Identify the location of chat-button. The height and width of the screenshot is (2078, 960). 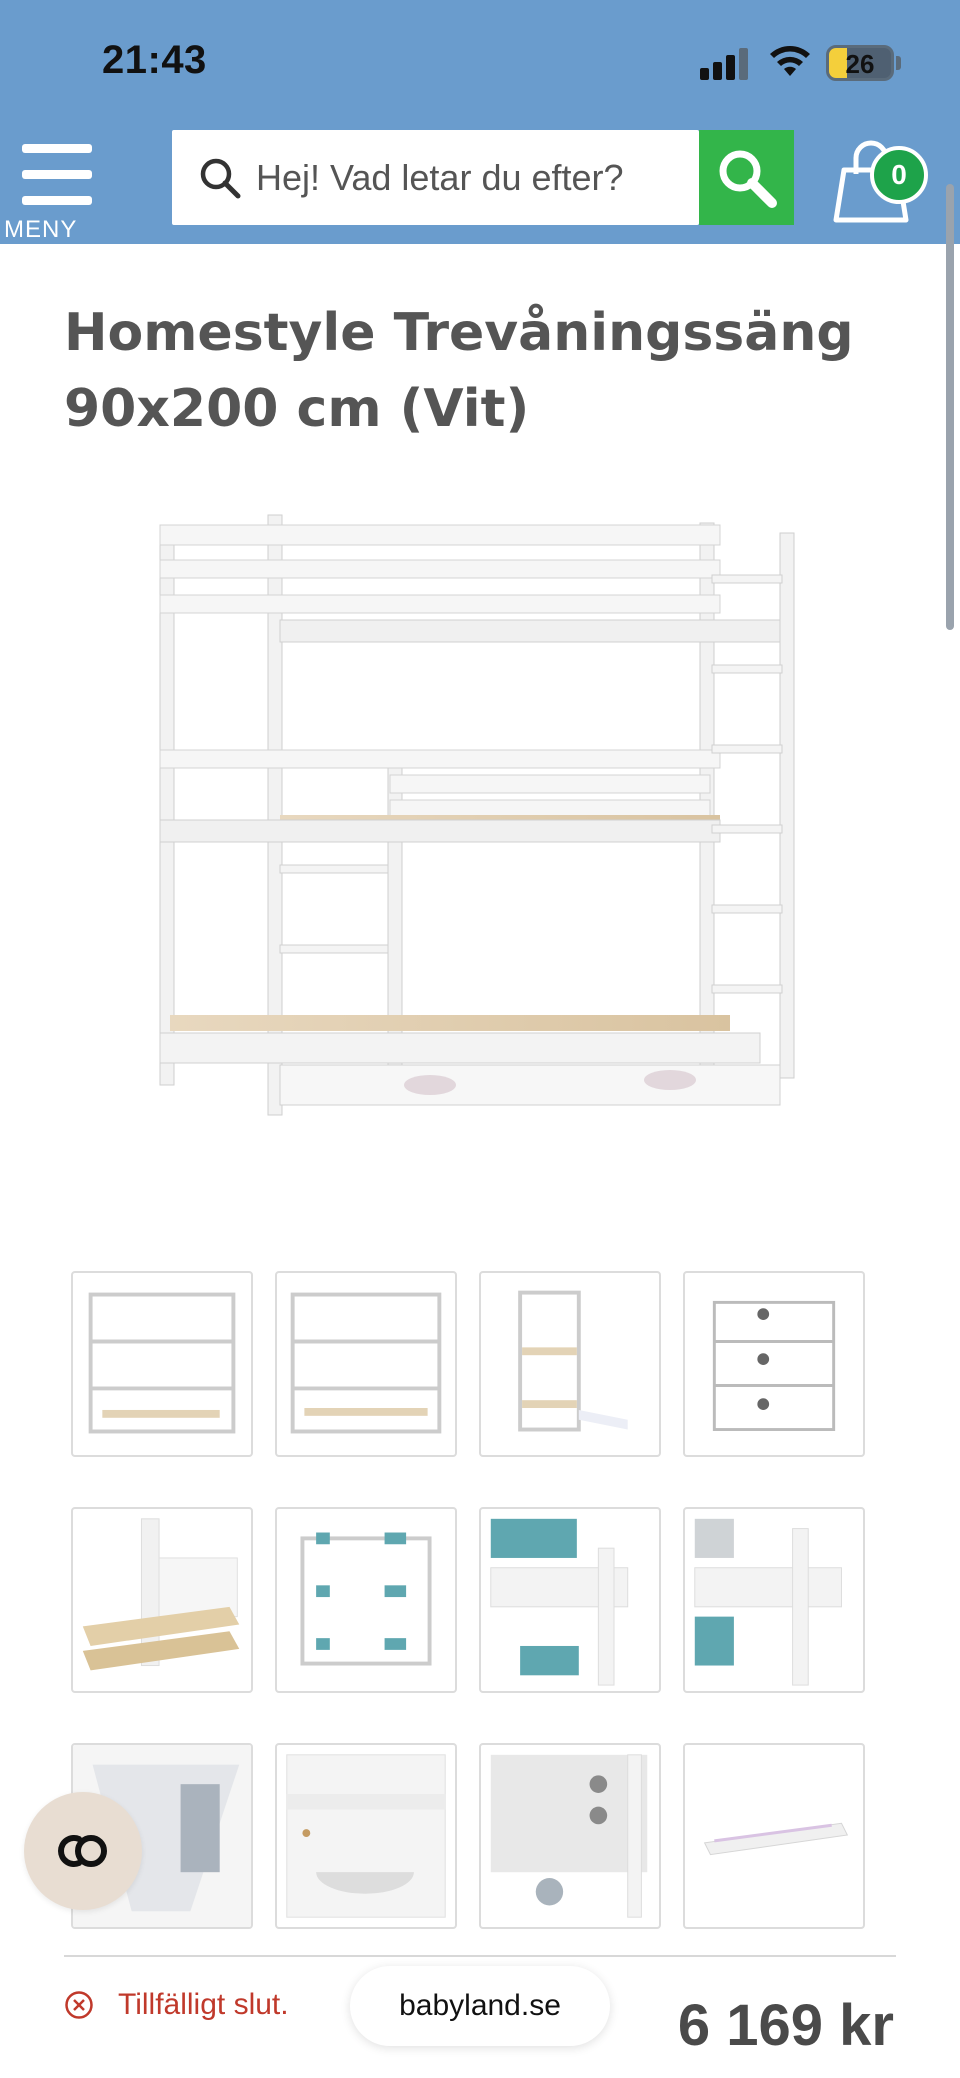
(83, 1851).